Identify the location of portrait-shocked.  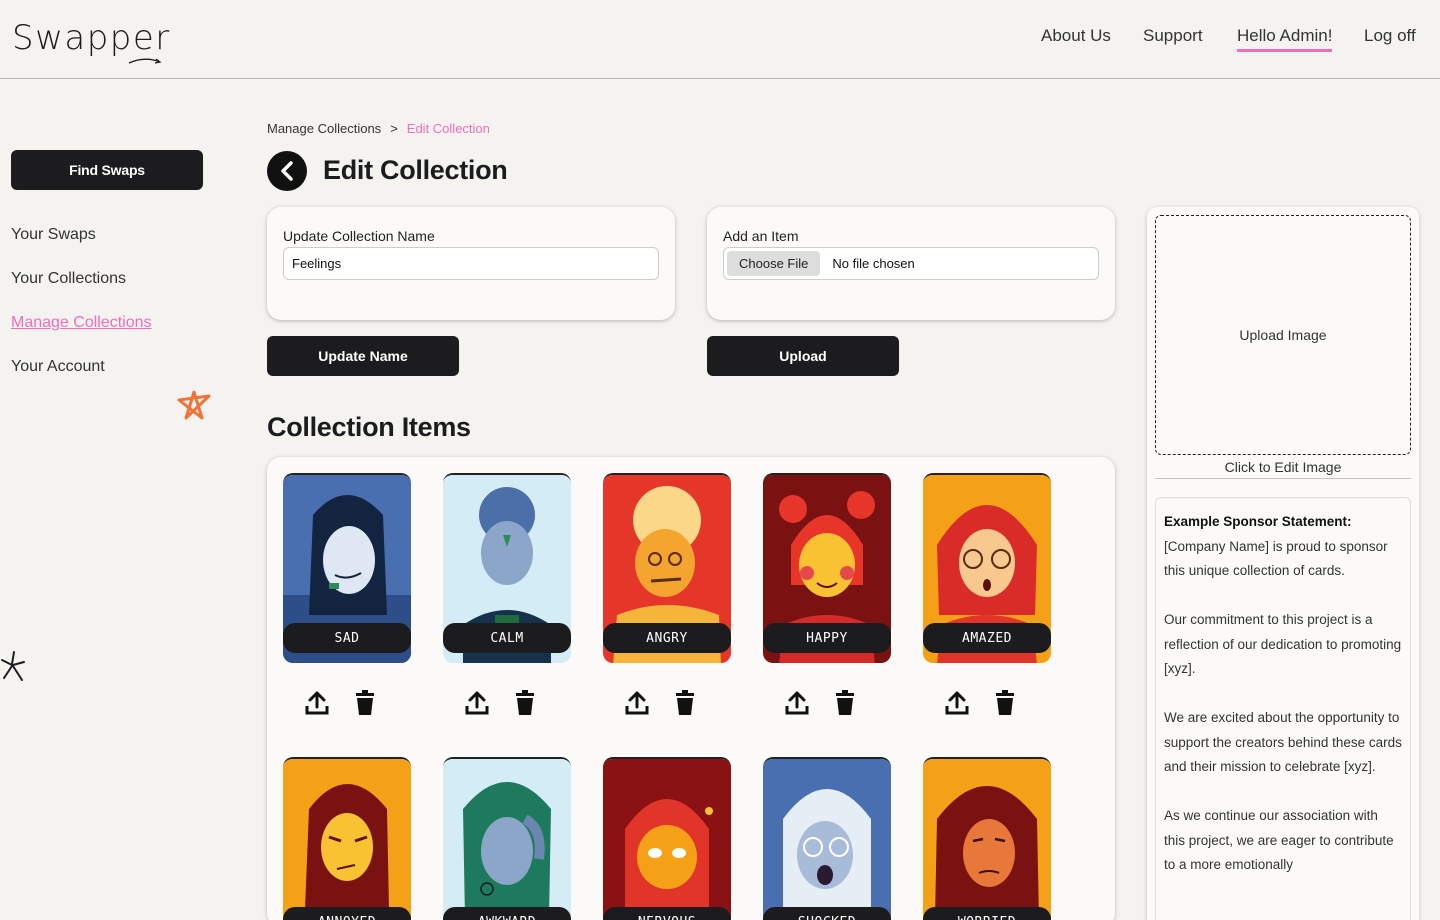
(827, 839).